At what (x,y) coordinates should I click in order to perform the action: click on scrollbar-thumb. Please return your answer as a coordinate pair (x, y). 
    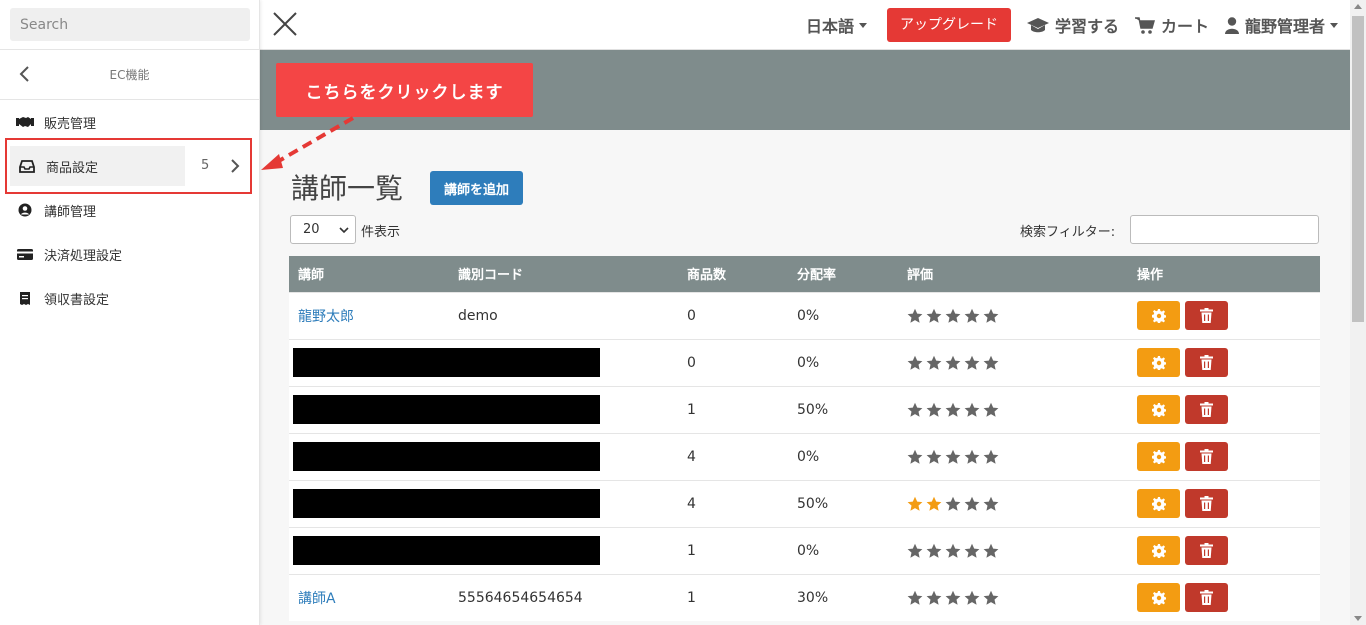
    Looking at the image, I should click on (1358, 169).